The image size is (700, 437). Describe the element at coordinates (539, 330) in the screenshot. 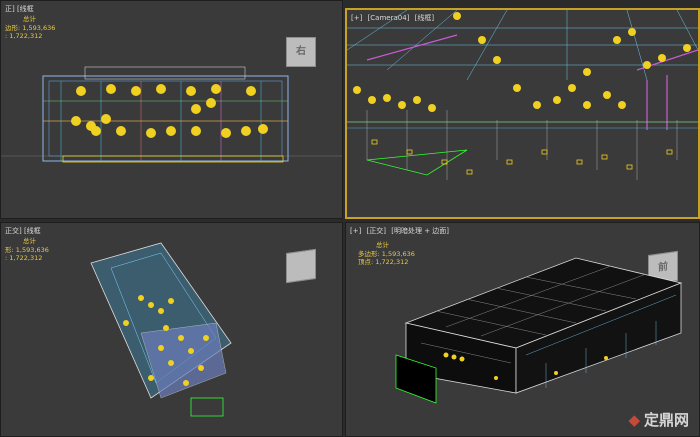

I see `shaded-model` at that location.